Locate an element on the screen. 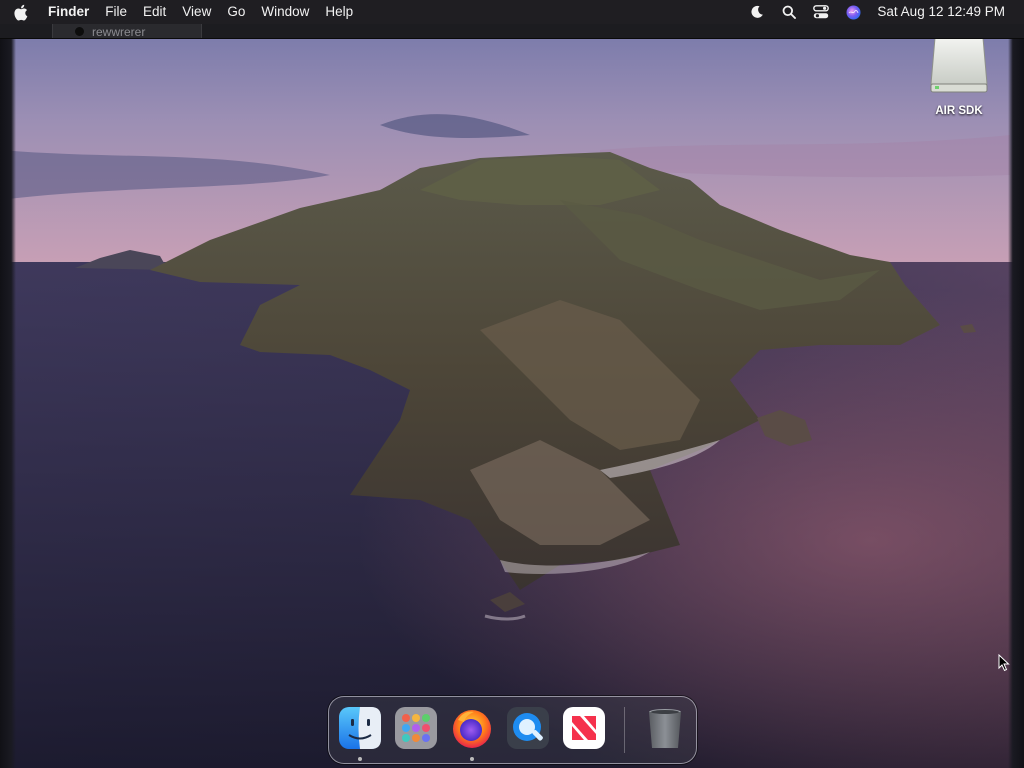 Image resolution: width=1024 pixels, height=768 pixels. finder-icon is located at coordinates (360, 728).